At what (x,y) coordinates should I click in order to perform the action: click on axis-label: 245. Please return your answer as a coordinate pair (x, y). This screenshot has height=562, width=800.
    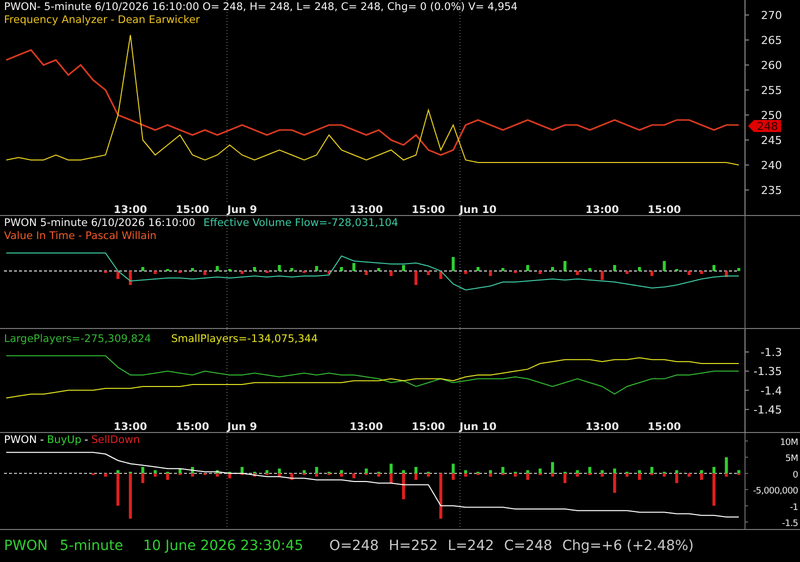
    Looking at the image, I should click on (771, 140).